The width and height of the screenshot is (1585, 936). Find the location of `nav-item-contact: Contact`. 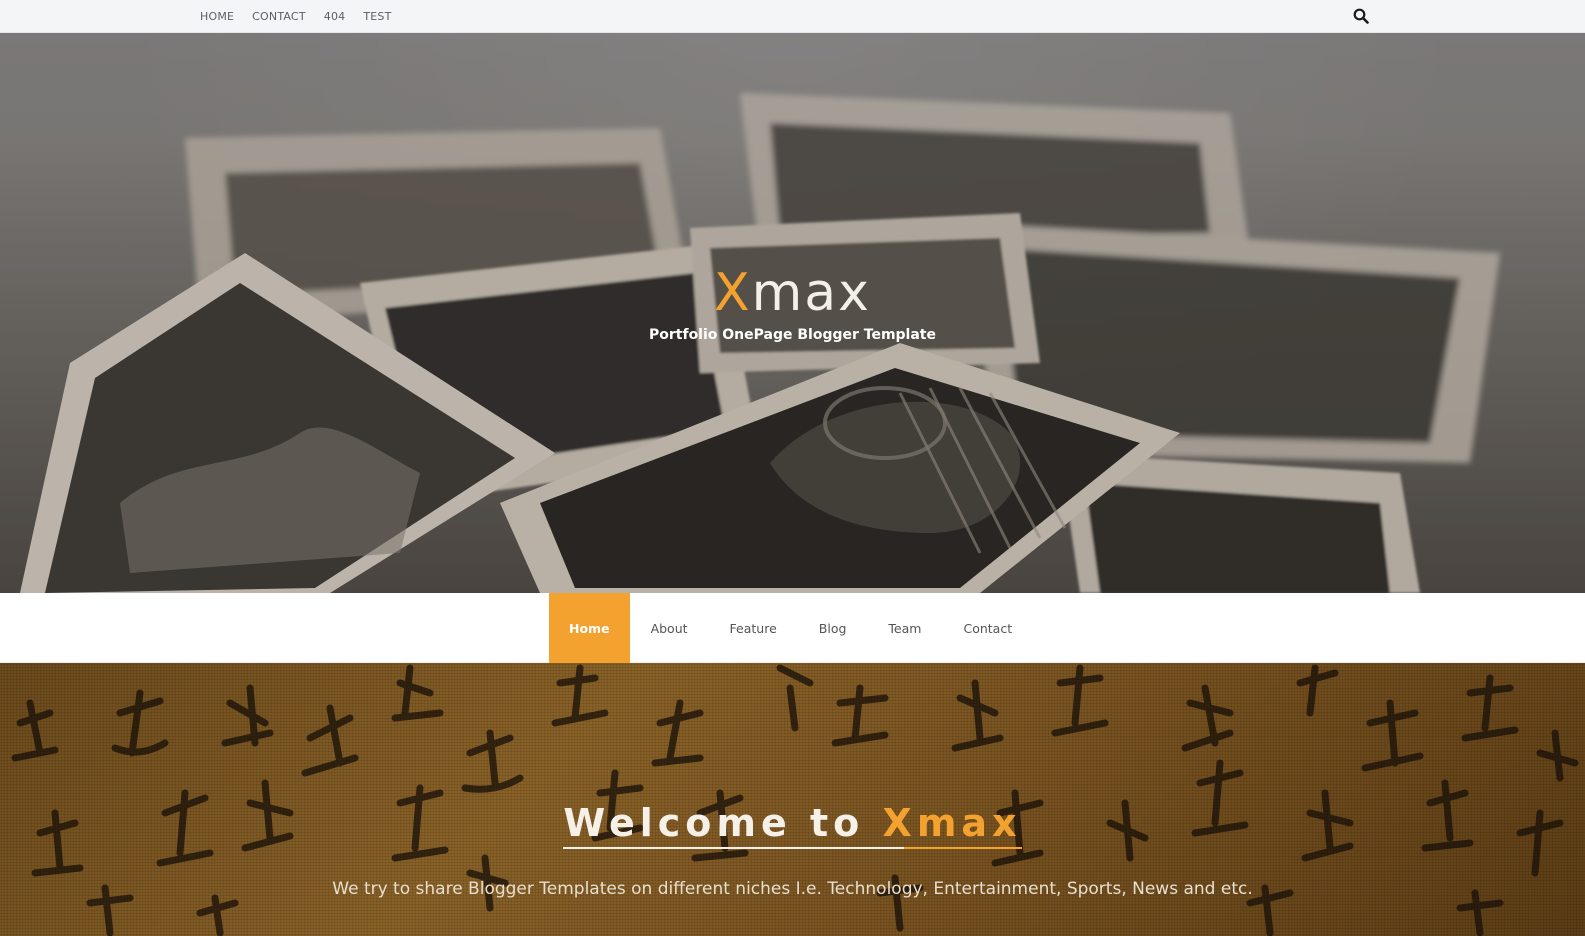

nav-item-contact: Contact is located at coordinates (987, 628).